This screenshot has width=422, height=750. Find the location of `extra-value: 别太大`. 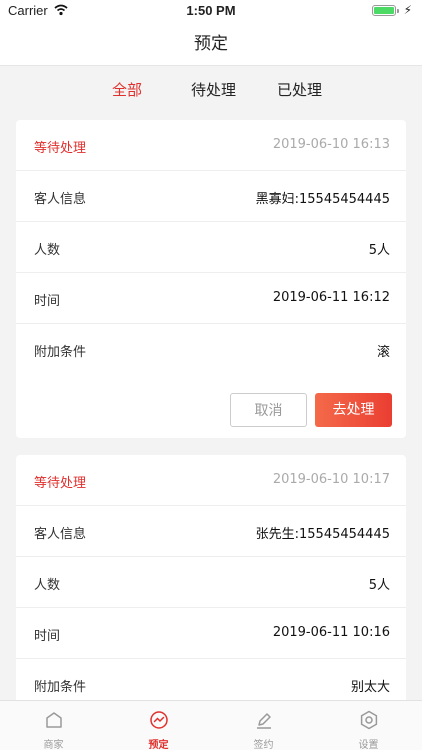

extra-value: 别太大 is located at coordinates (370, 687).